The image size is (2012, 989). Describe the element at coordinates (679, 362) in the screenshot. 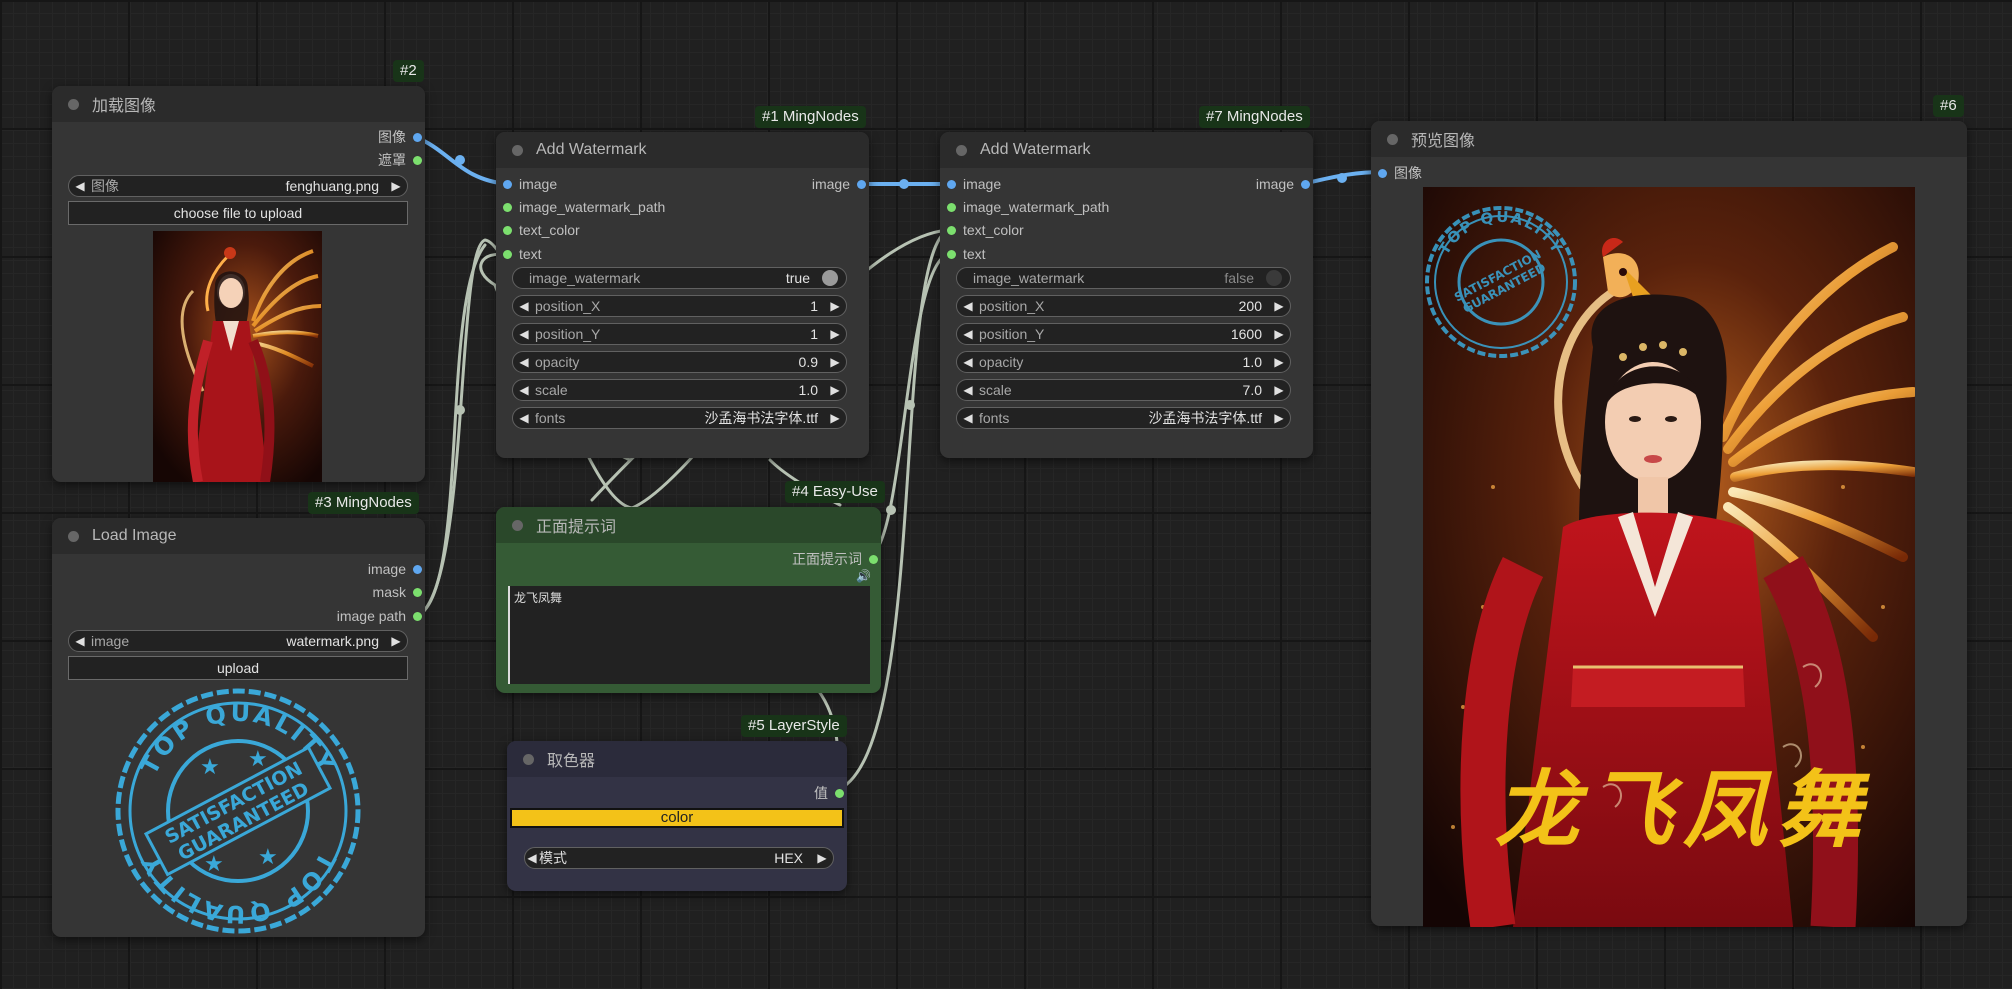

I see `opacity-widget: ◀ opacity 0.9 ▶` at that location.